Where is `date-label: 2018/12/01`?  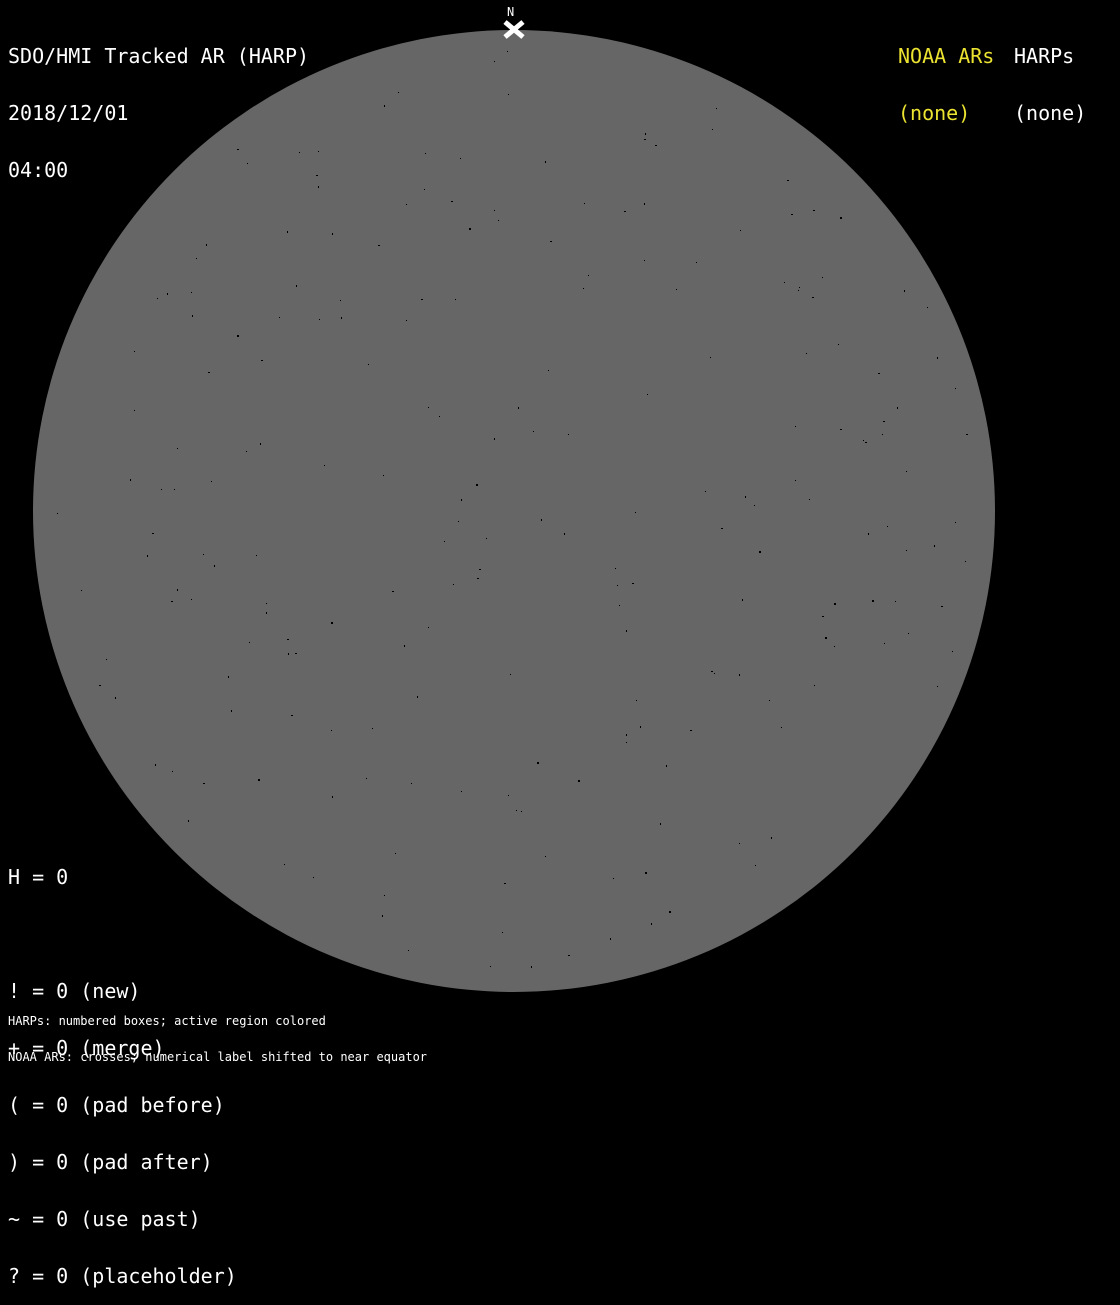 date-label: 2018/12/01 is located at coordinates (68, 113).